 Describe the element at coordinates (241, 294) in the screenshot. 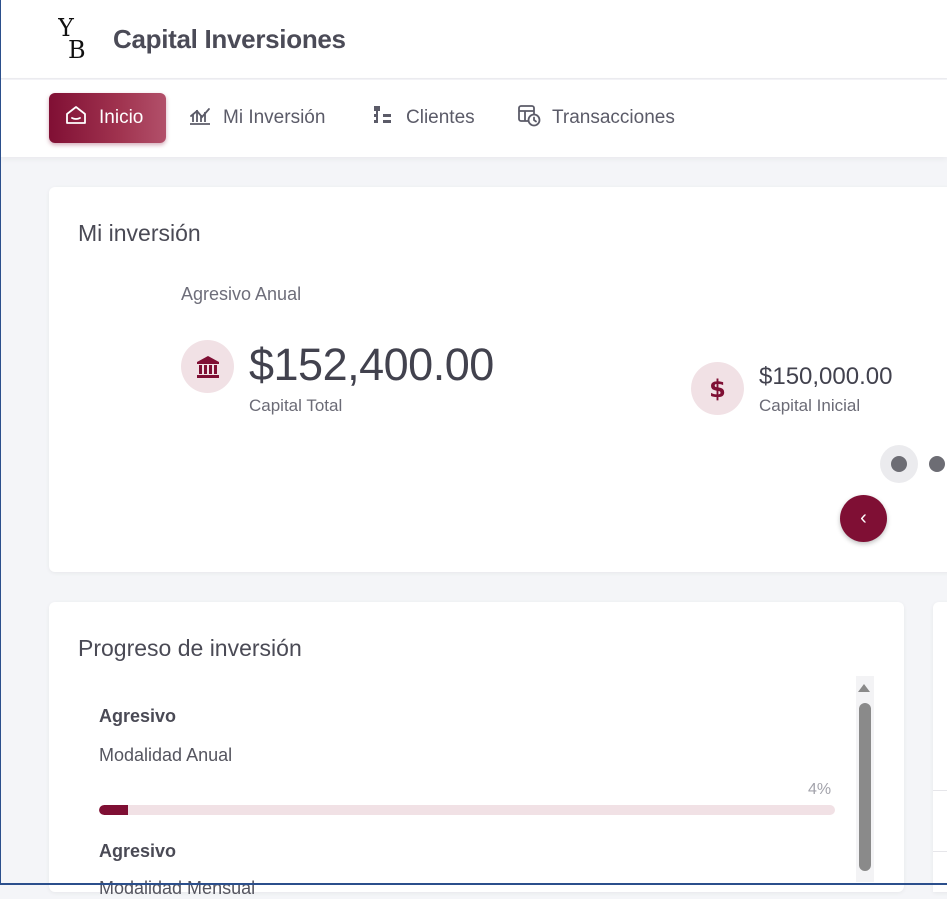

I see `plan-name: Agresivo Anual` at that location.